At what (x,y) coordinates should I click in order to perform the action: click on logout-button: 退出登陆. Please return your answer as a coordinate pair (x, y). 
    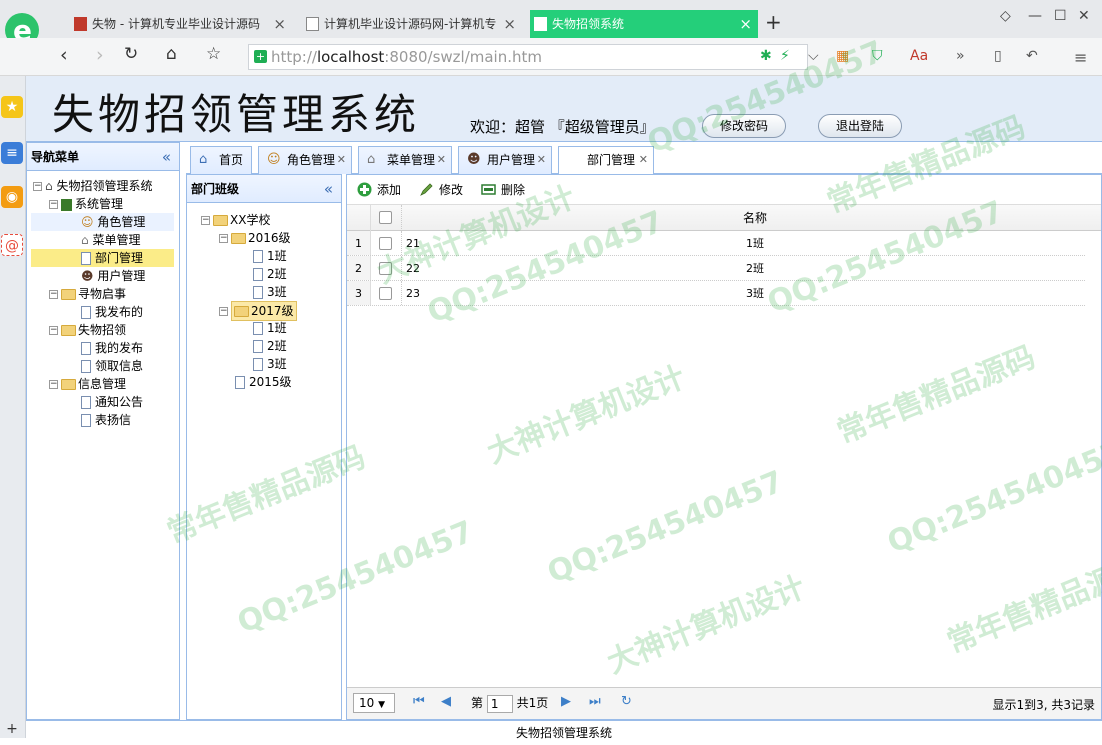
    Looking at the image, I should click on (860, 126).